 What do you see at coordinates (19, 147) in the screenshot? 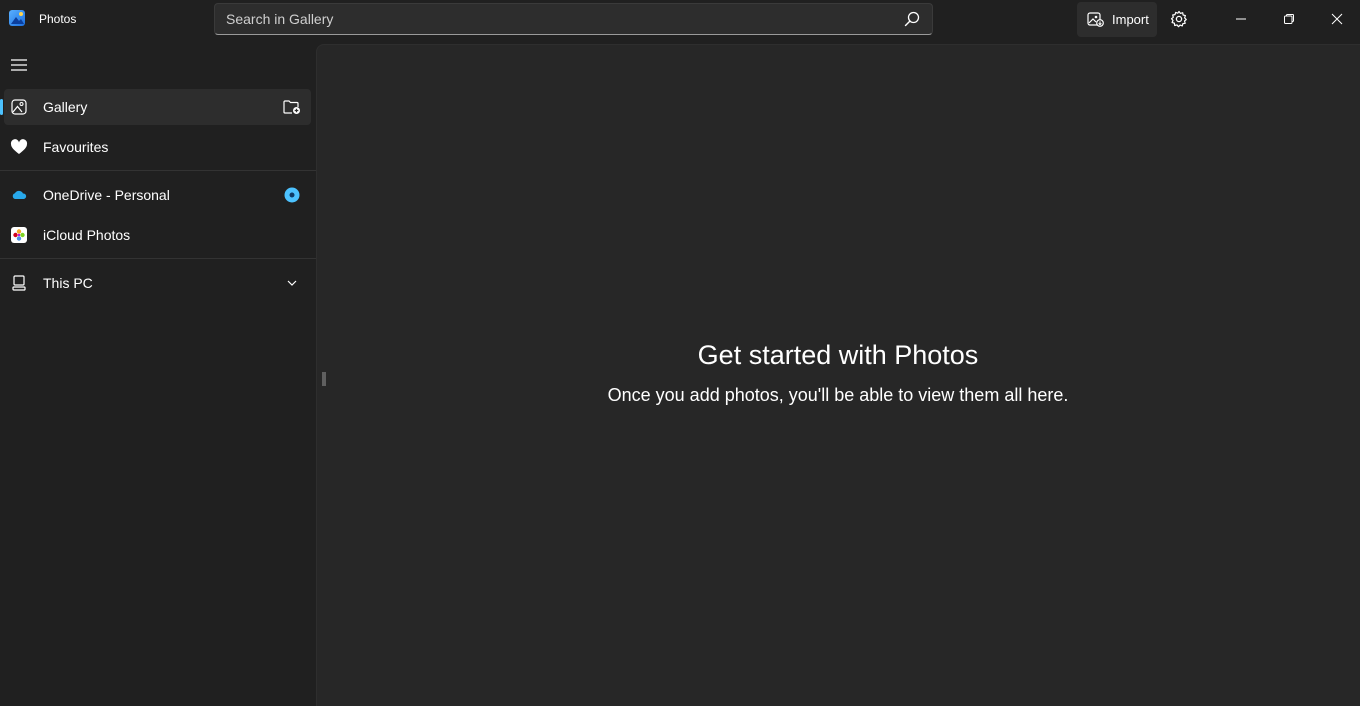
I see `heart-icon` at bounding box center [19, 147].